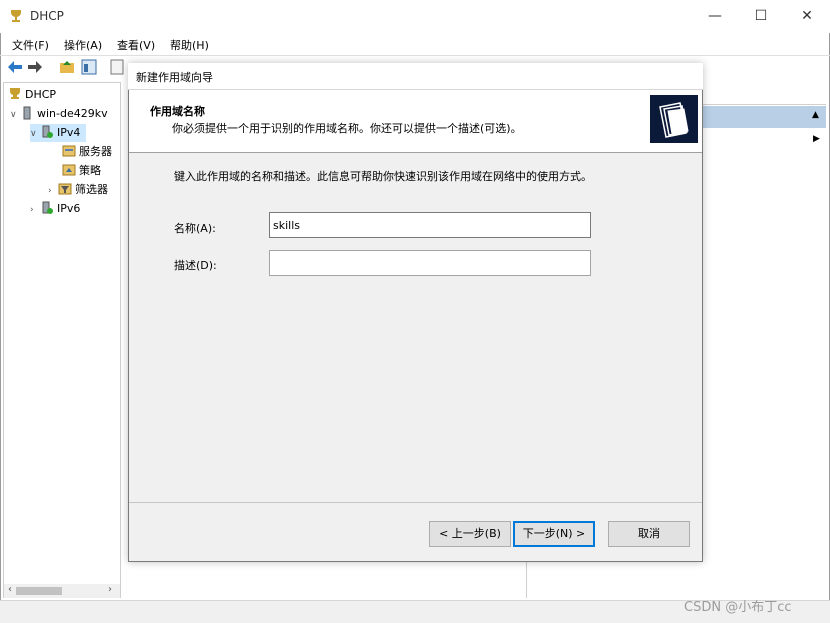  I want to click on policies-icon, so click(69, 170).